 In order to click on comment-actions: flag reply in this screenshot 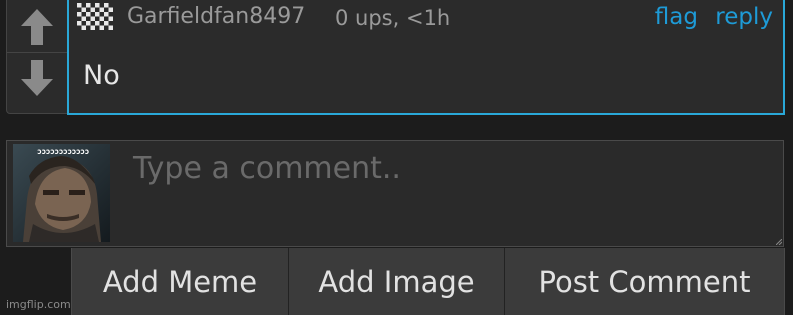, I will do `click(709, 17)`.